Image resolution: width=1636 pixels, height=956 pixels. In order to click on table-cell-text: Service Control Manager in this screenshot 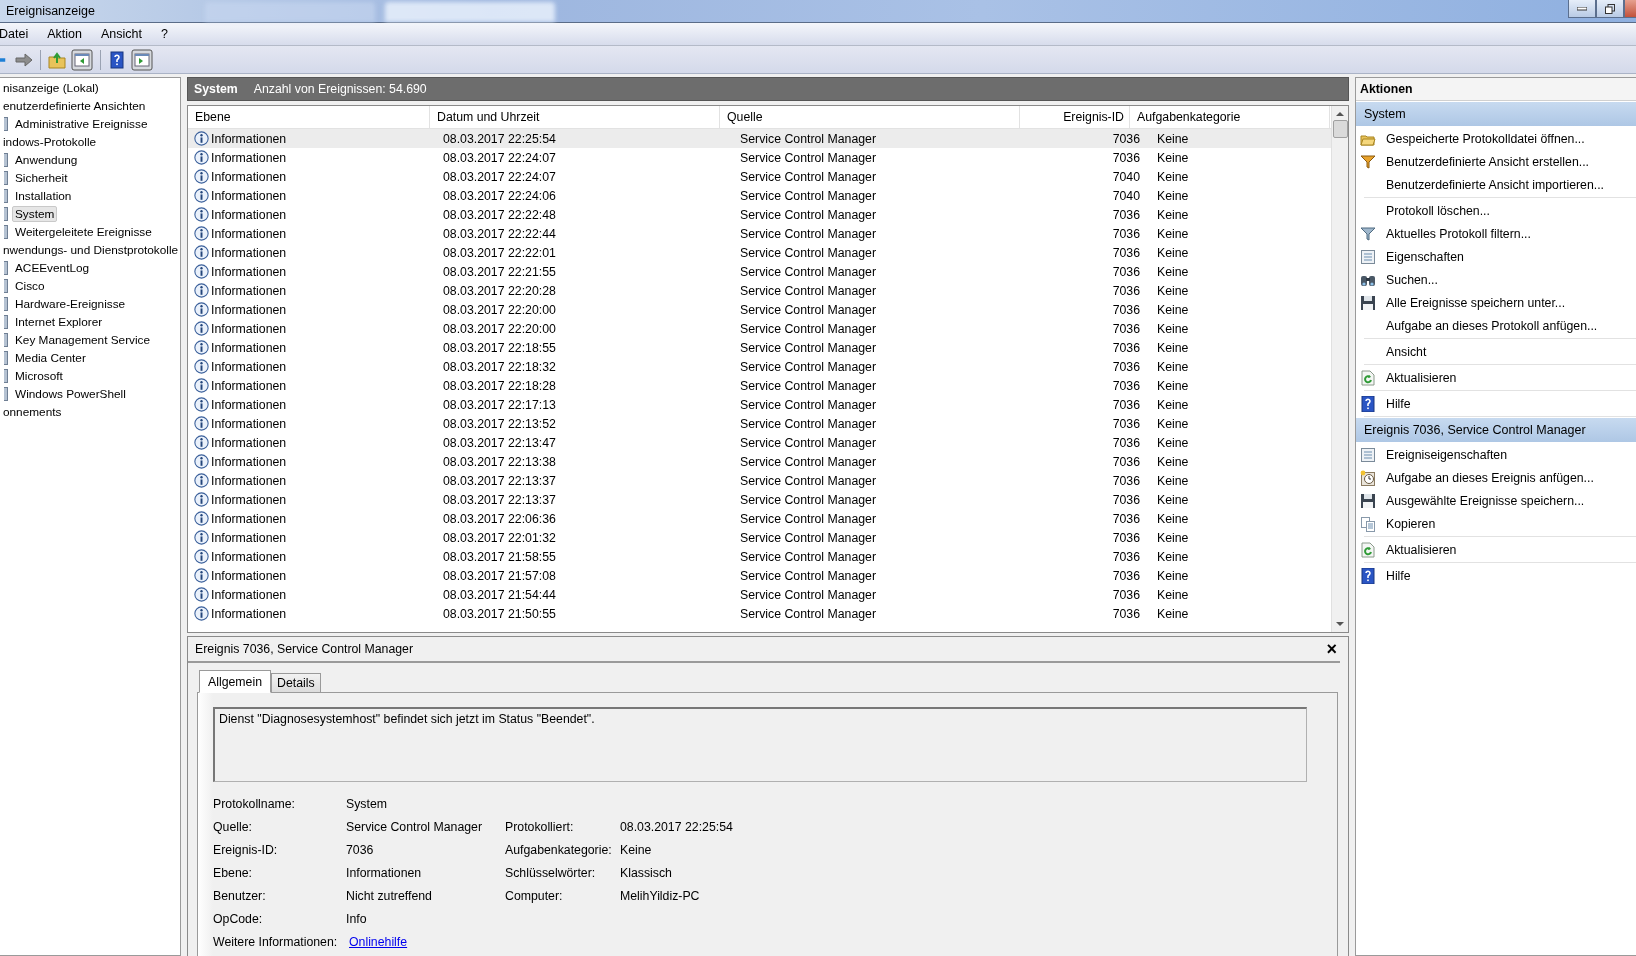, I will do `click(808, 195)`.